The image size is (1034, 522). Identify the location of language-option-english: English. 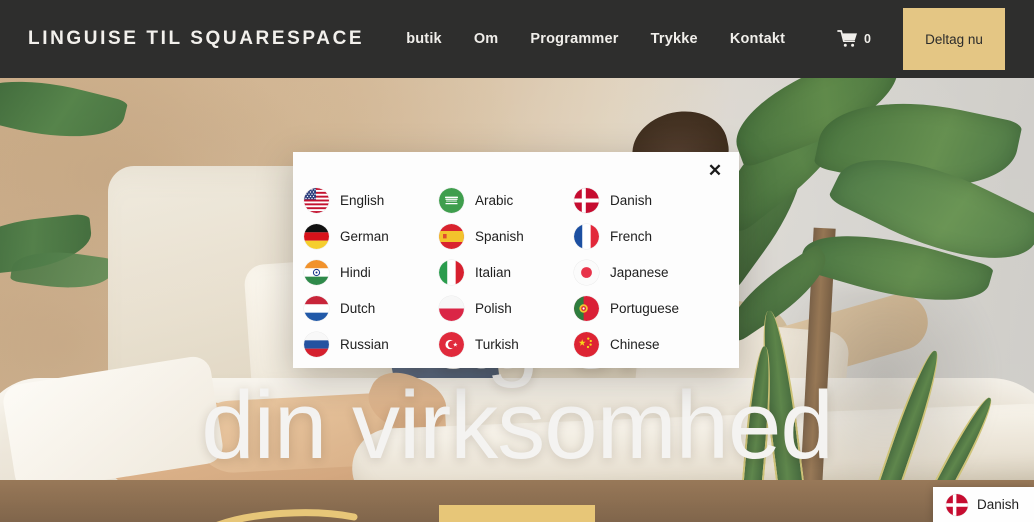
(371, 200).